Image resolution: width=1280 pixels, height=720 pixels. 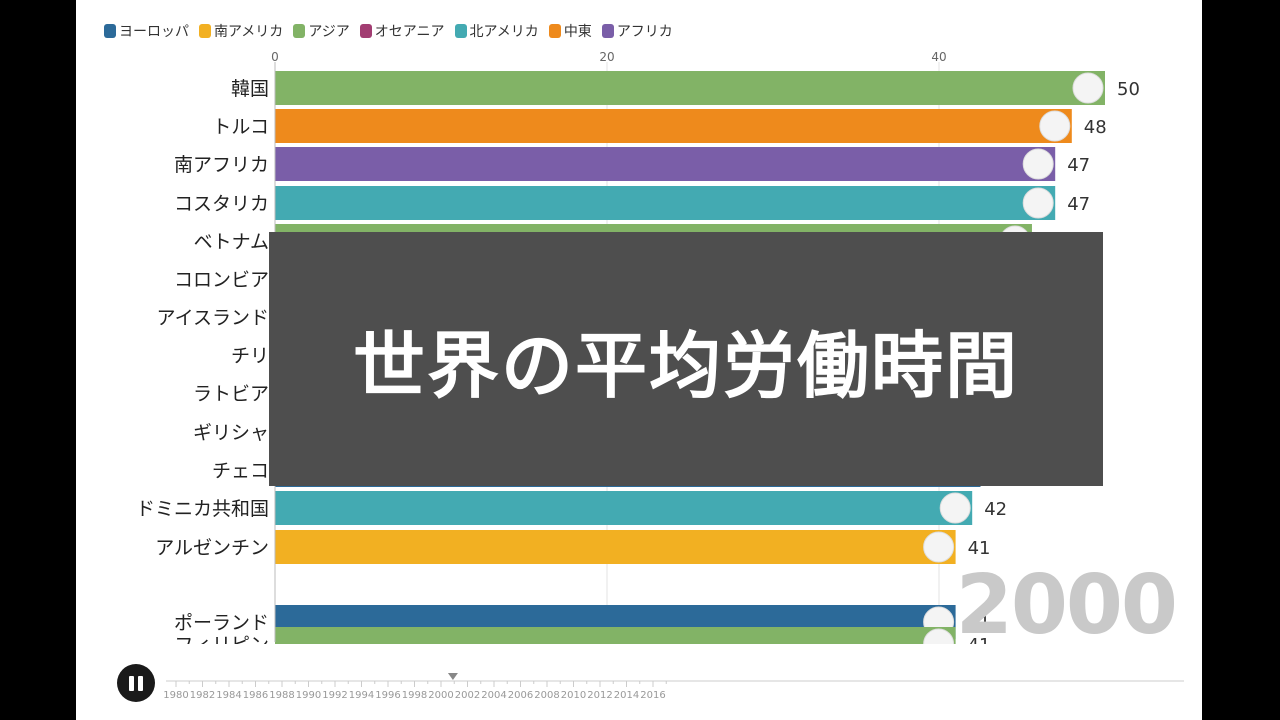 What do you see at coordinates (213, 318) in the screenshot?
I see `category-label: アイスランド` at bounding box center [213, 318].